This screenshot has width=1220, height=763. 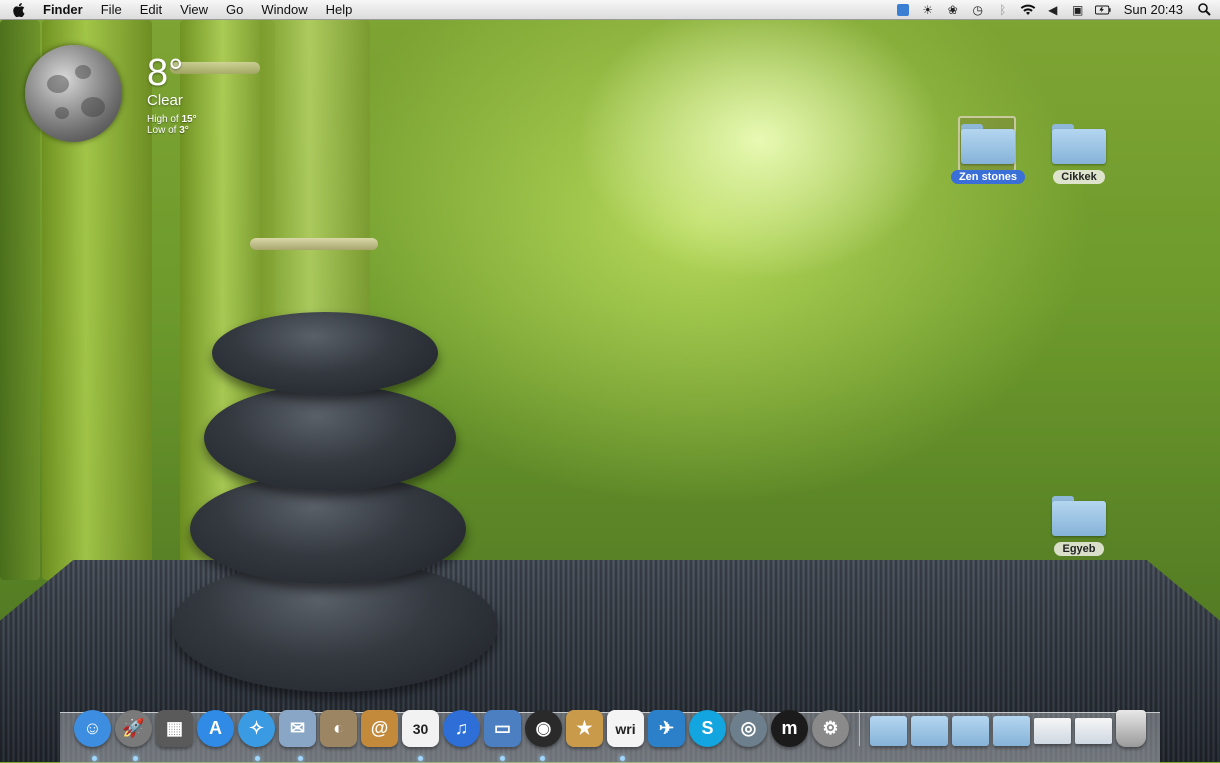 I want to click on zen-stone, so click(x=330, y=438).